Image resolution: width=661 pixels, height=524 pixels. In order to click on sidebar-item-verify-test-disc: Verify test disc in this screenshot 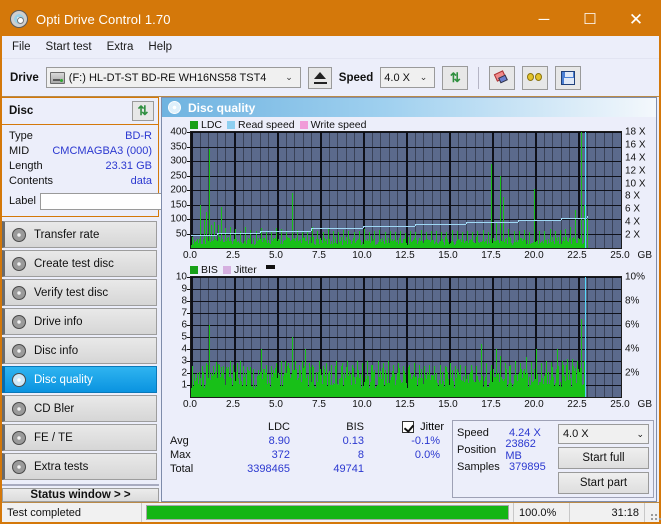, I will do `click(79, 292)`.